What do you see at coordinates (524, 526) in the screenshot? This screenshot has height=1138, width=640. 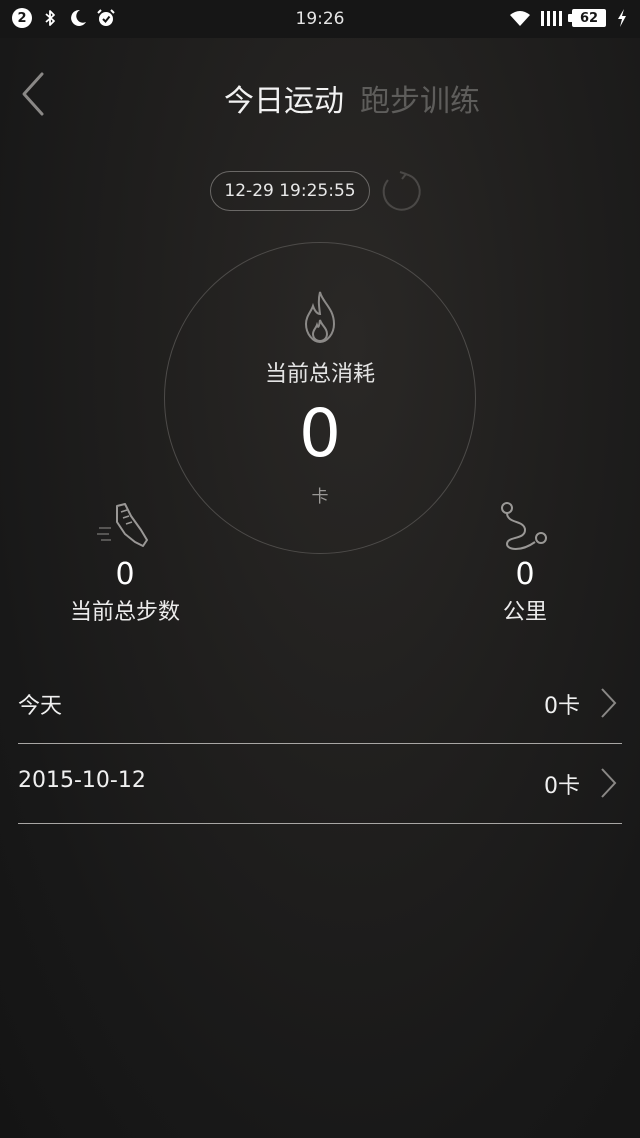 I see `route-icon` at bounding box center [524, 526].